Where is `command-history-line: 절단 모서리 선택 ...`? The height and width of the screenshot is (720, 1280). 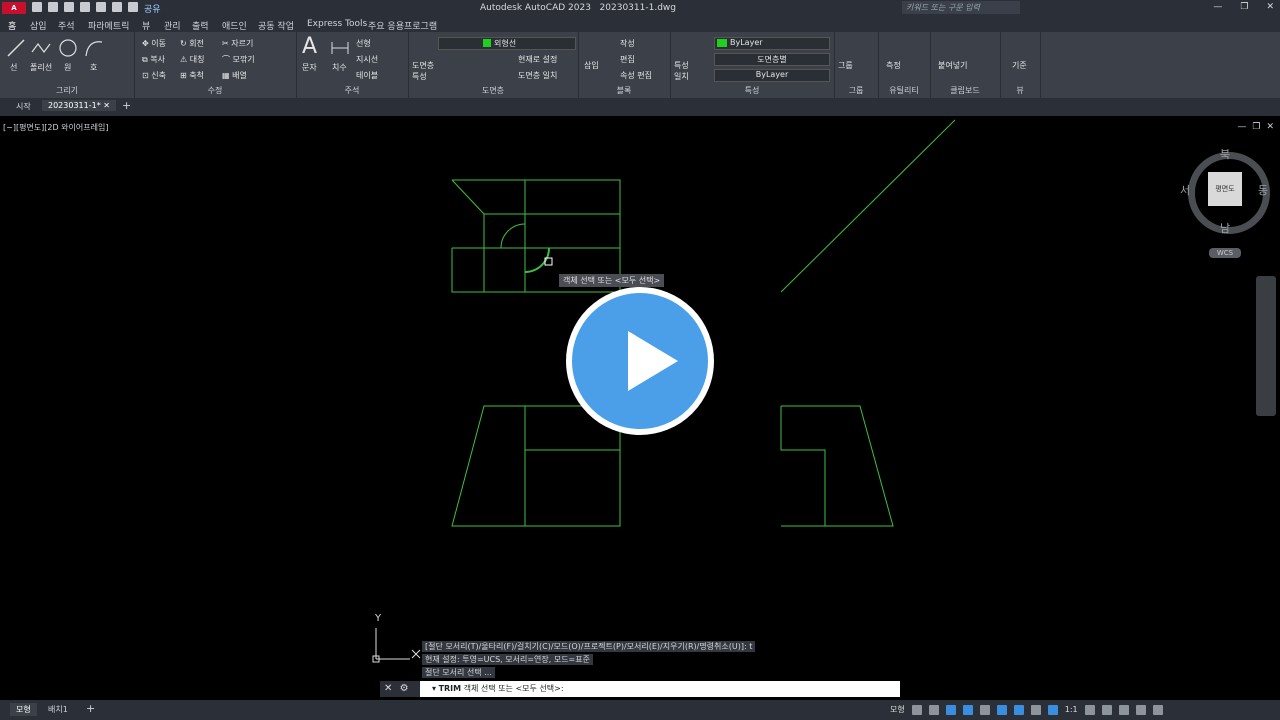 command-history-line: 절단 모서리 선택 ... is located at coordinates (458, 672).